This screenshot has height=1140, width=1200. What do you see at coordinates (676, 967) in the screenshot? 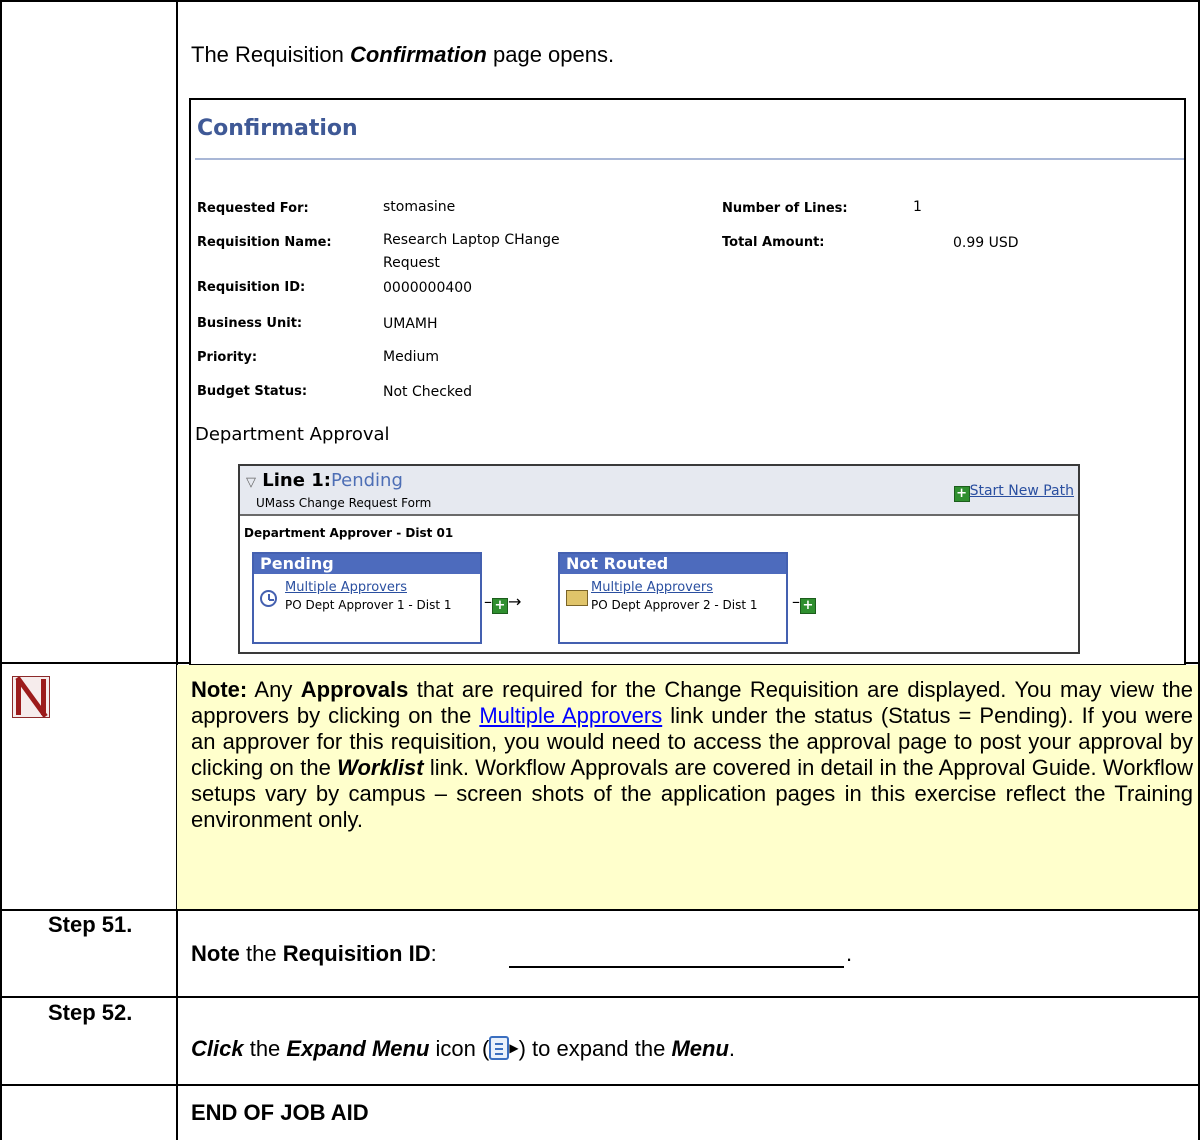
I see `fill-in-blank-line` at bounding box center [676, 967].